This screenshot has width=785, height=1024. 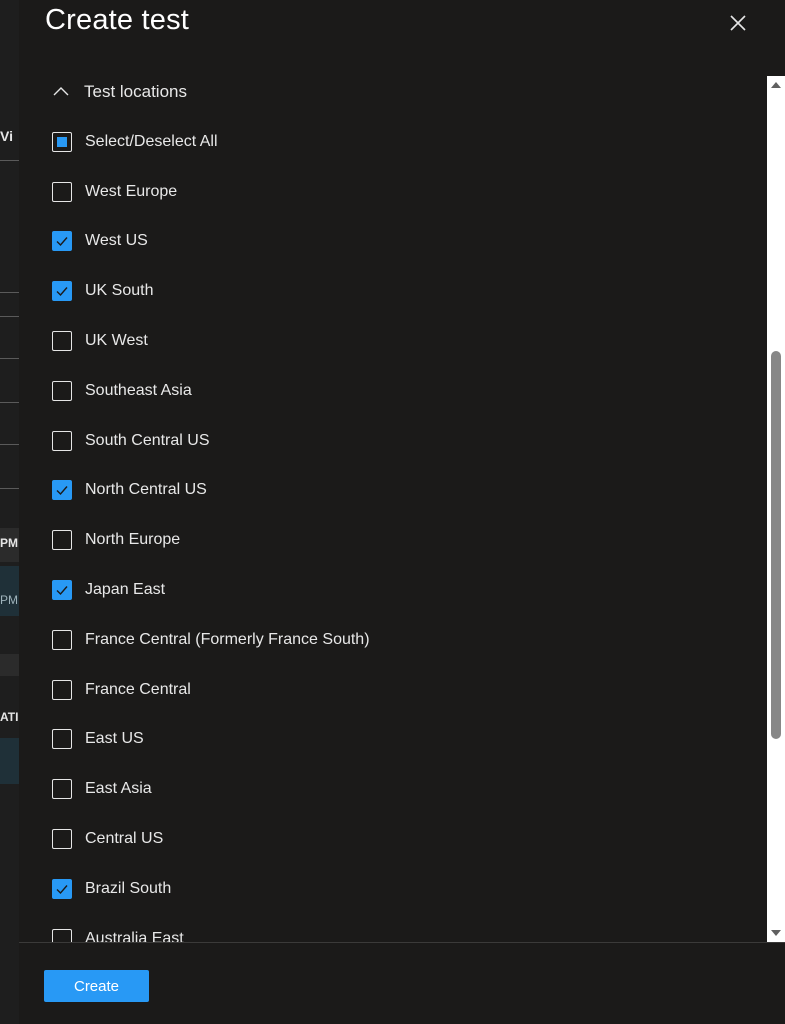 What do you see at coordinates (116, 241) in the screenshot?
I see `checkbox-label: West US` at bounding box center [116, 241].